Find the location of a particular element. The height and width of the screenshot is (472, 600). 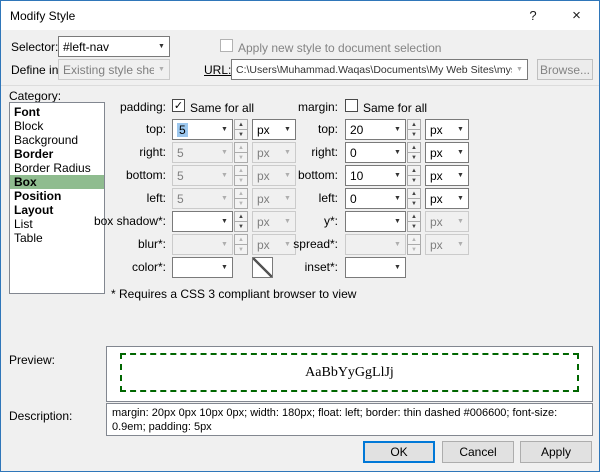

box-shadow-x-input: ▼ is located at coordinates (202, 221).